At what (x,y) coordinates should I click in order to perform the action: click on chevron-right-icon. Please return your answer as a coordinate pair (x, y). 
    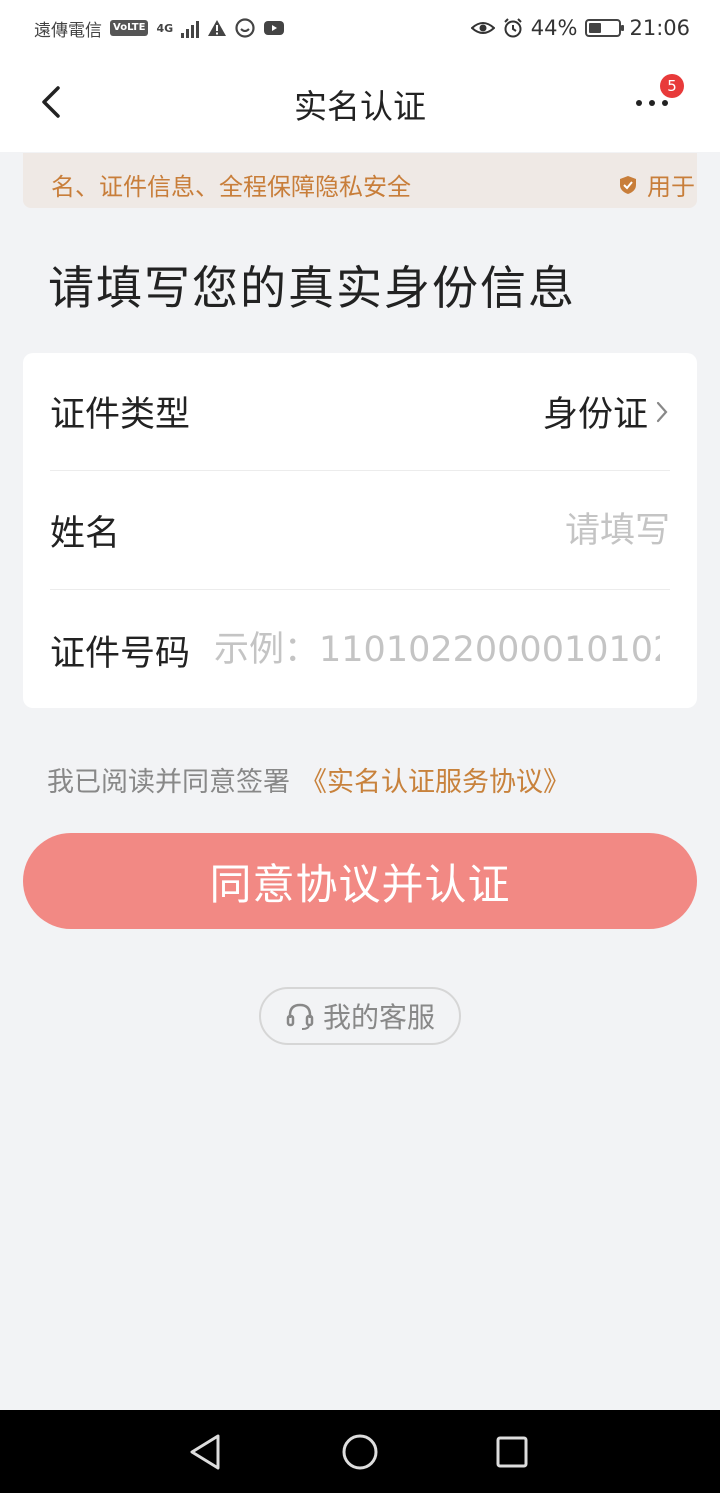
    Looking at the image, I should click on (662, 411).